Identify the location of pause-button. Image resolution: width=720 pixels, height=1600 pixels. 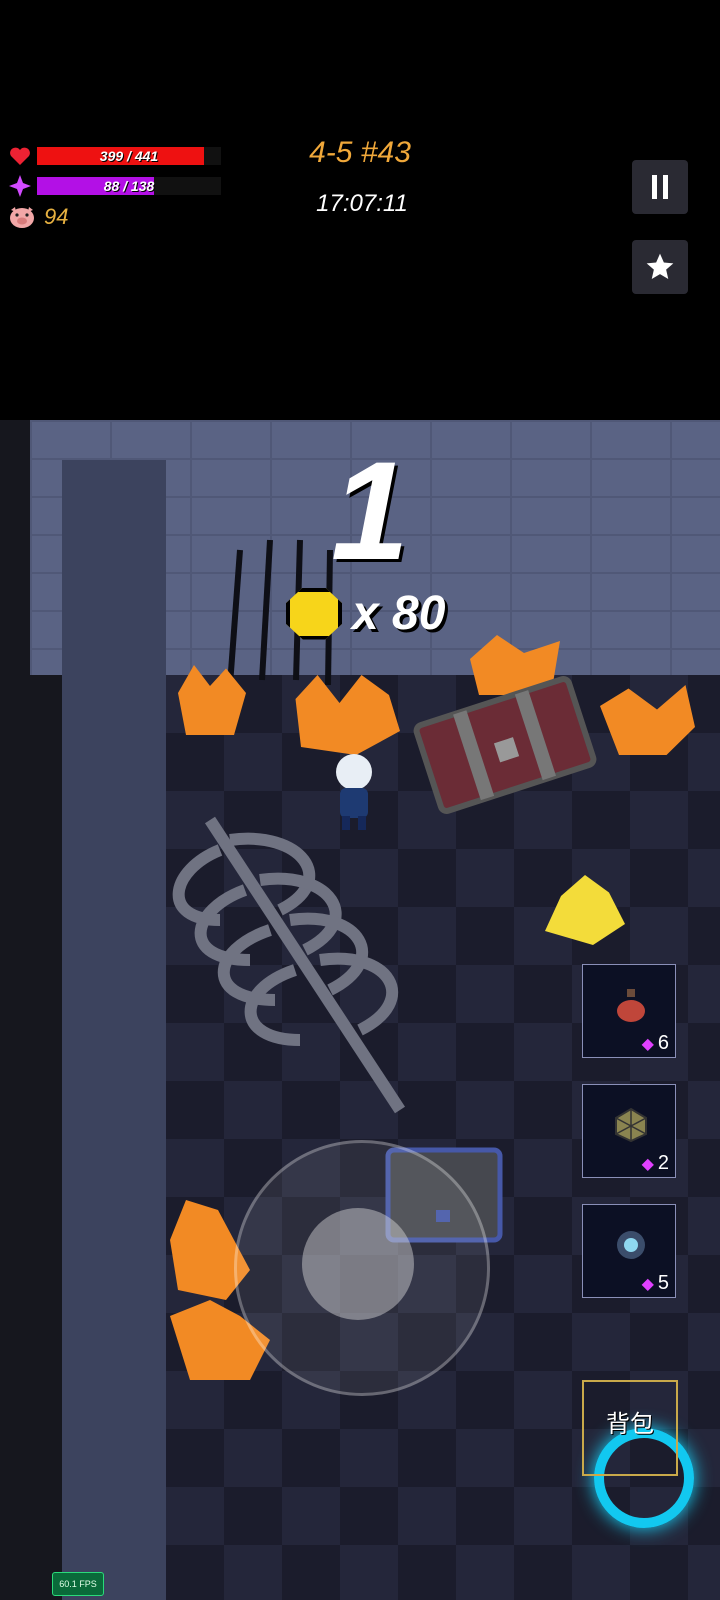
(660, 187).